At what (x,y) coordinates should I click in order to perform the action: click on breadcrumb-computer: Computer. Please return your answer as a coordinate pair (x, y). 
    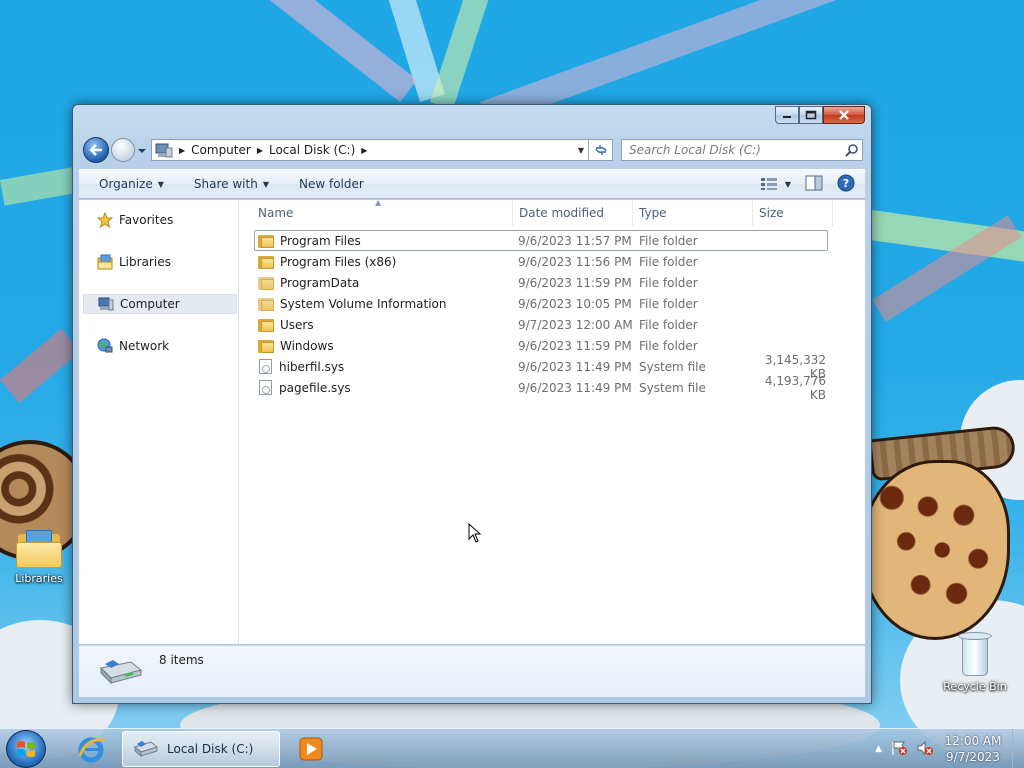
    Looking at the image, I should click on (221, 150).